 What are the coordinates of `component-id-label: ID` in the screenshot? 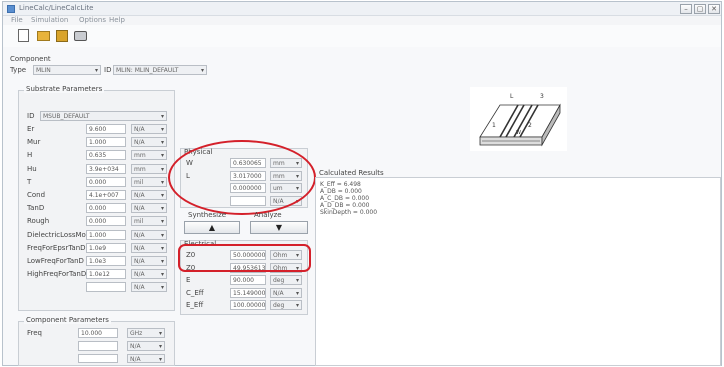 It's located at (108, 70).